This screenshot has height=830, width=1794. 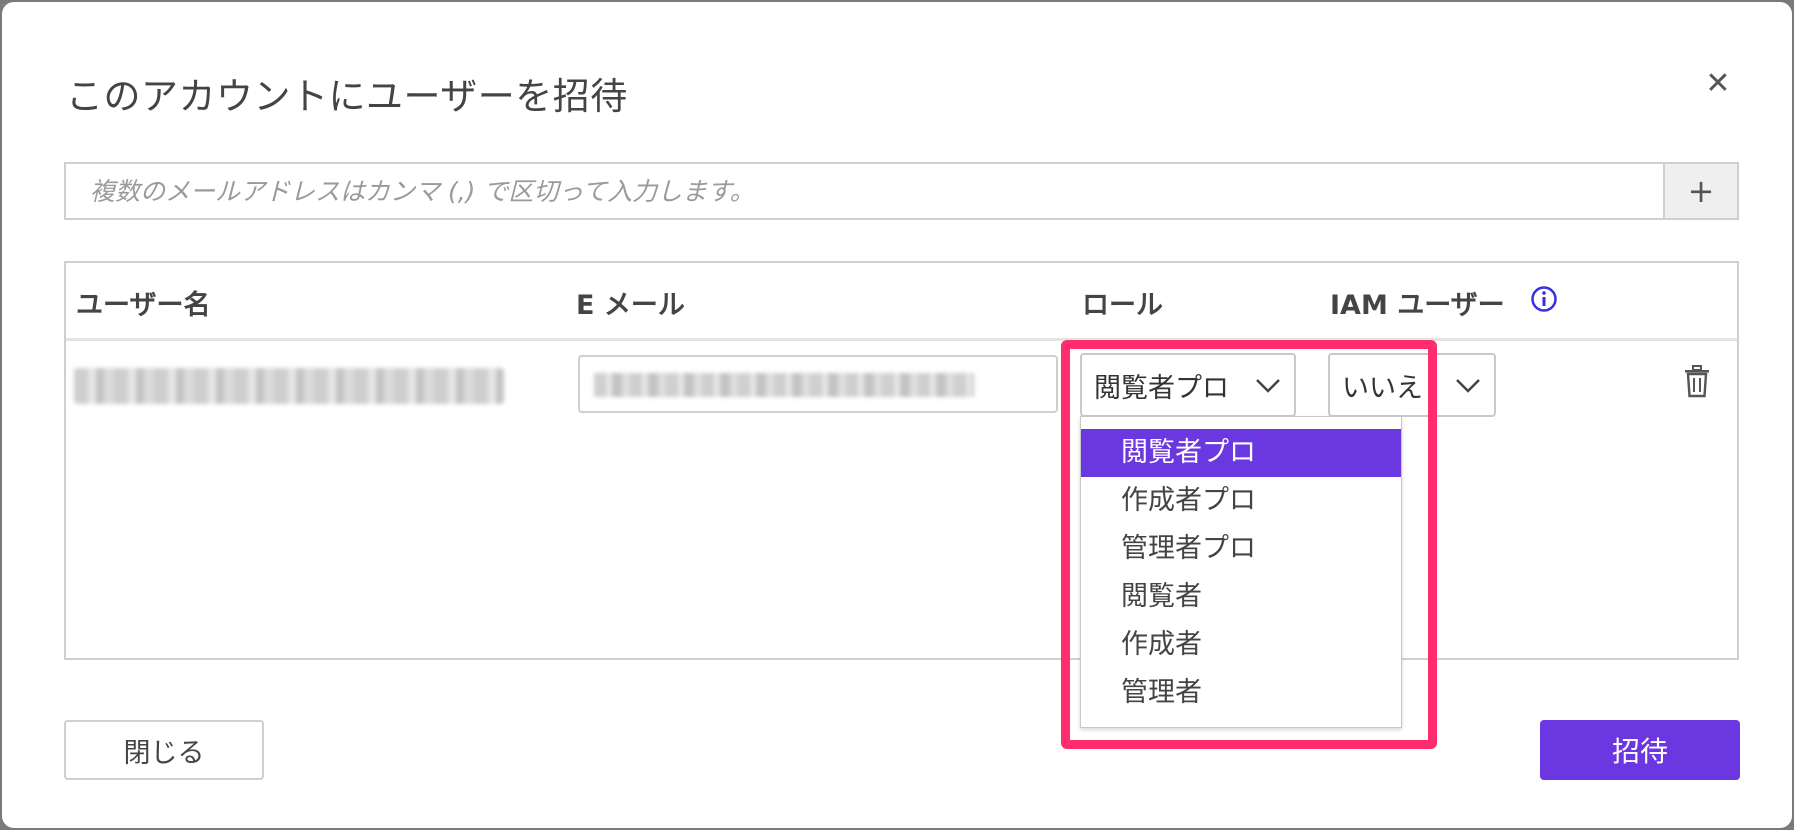 I want to click on header-username: ユーザー名, so click(x=143, y=305).